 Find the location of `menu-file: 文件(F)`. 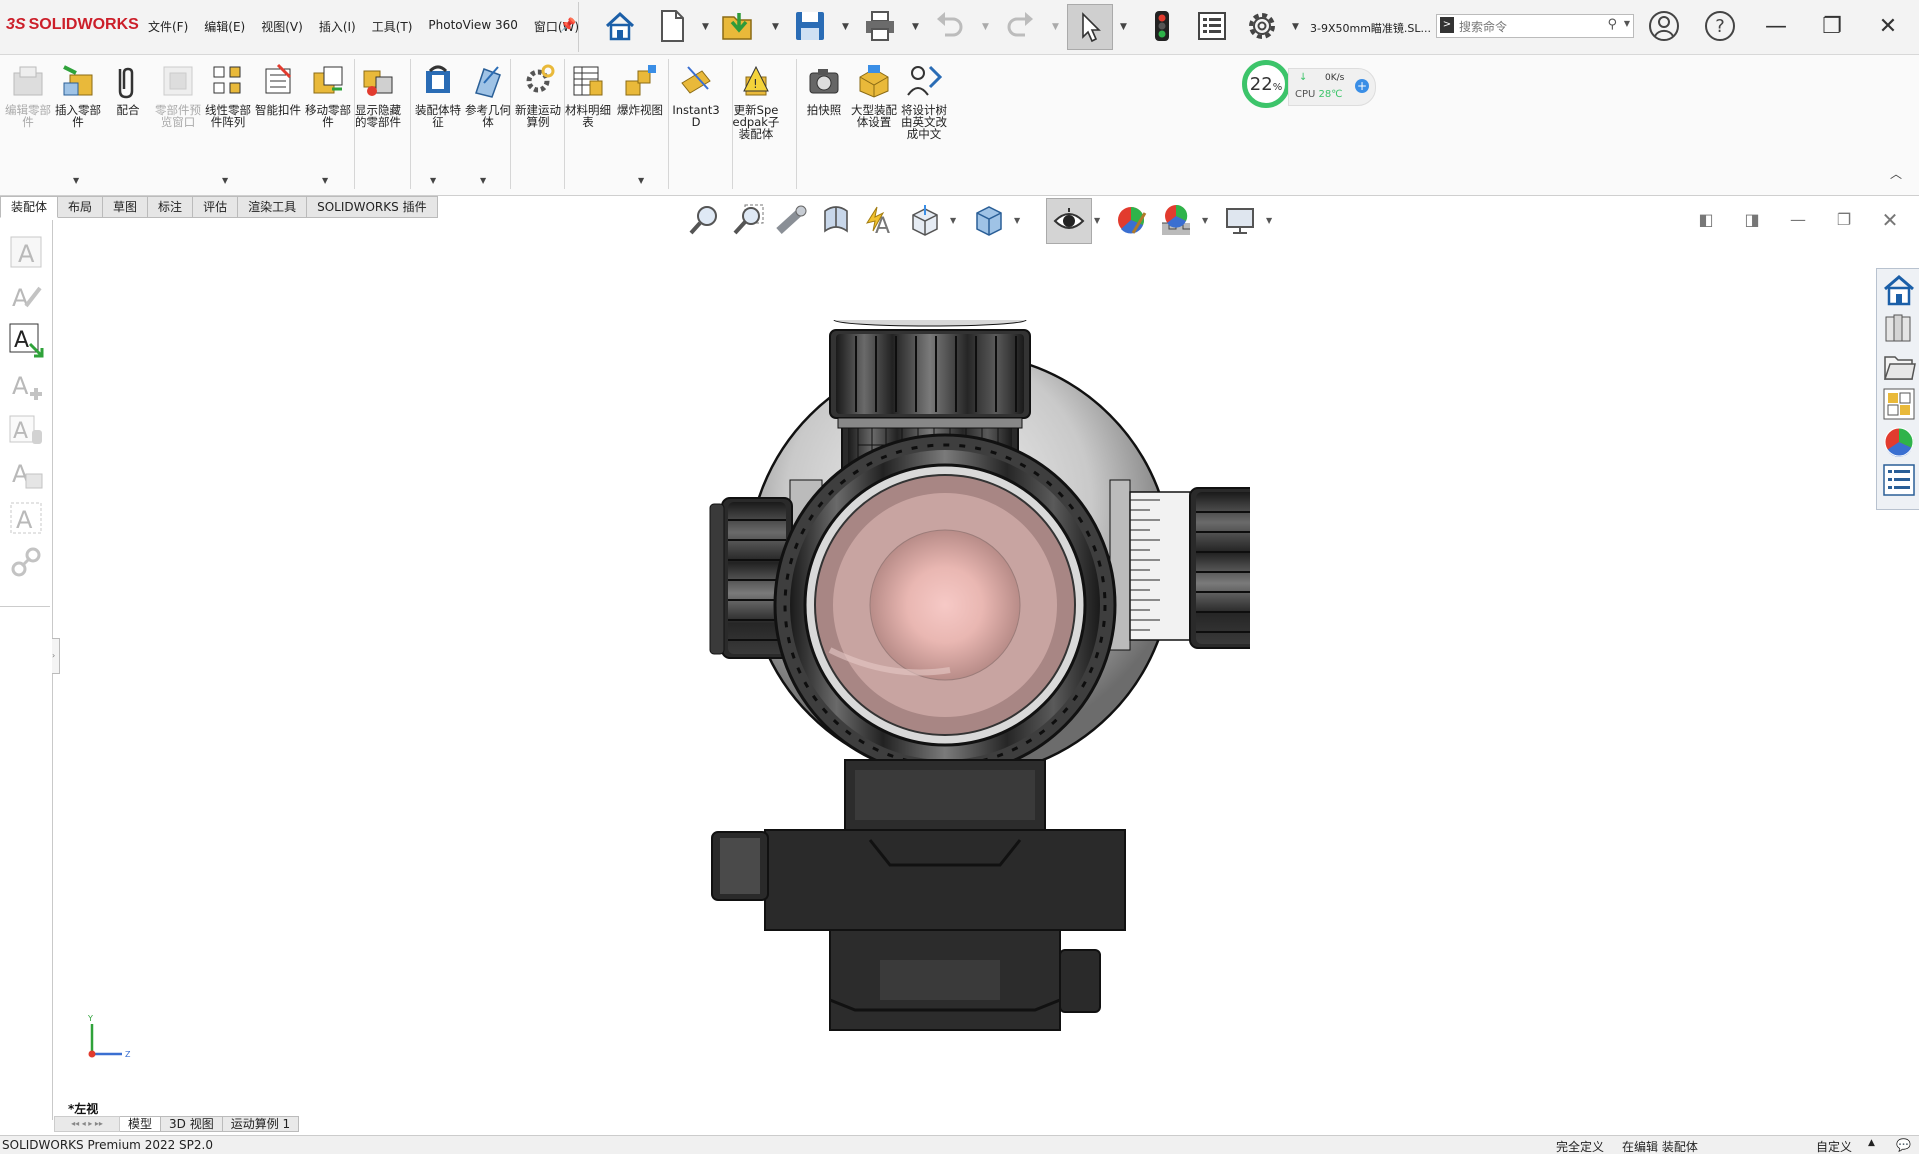

menu-file: 文件(F) is located at coordinates (168, 26).